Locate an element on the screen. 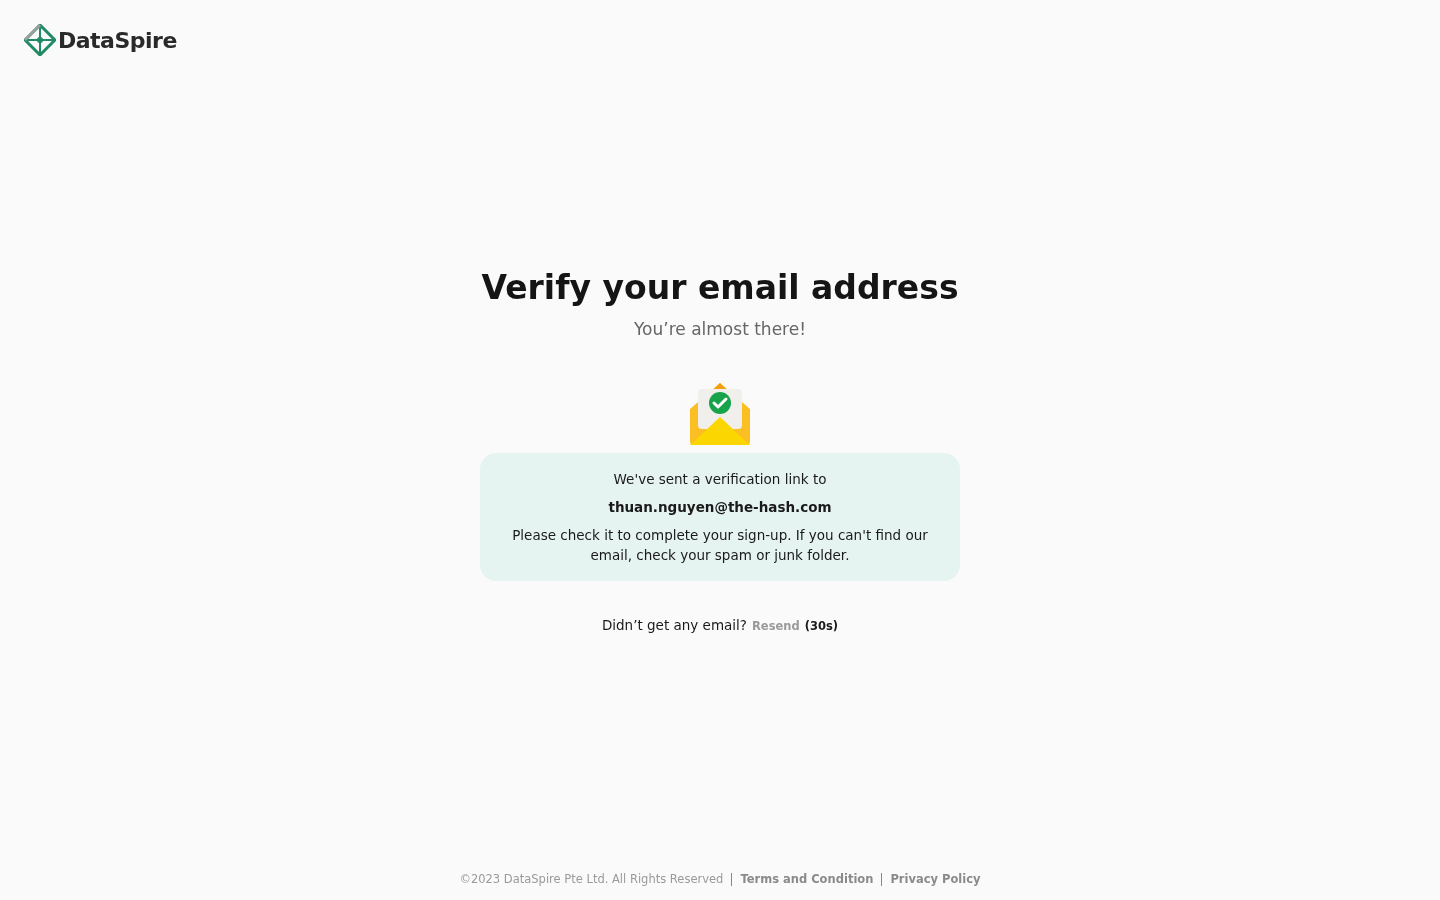 This screenshot has width=1440, height=900. logo-icon is located at coordinates (40, 40).